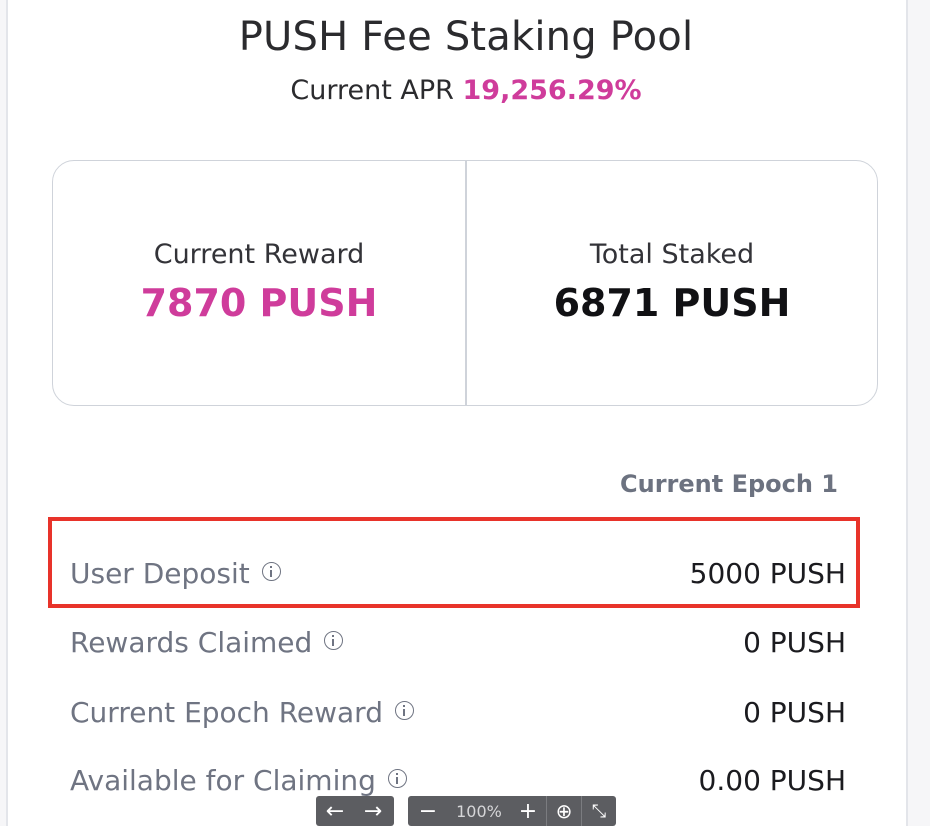 The image size is (930, 826). What do you see at coordinates (564, 811) in the screenshot?
I see `download-icon: ⊕` at bounding box center [564, 811].